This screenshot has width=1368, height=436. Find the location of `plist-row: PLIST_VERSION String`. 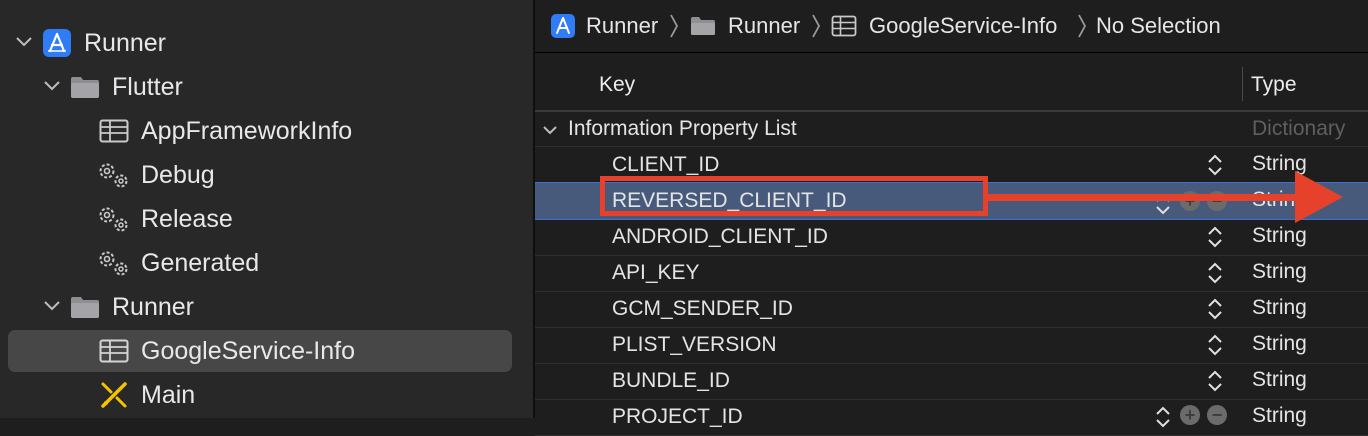

plist-row: PLIST_VERSION String is located at coordinates (951, 345).